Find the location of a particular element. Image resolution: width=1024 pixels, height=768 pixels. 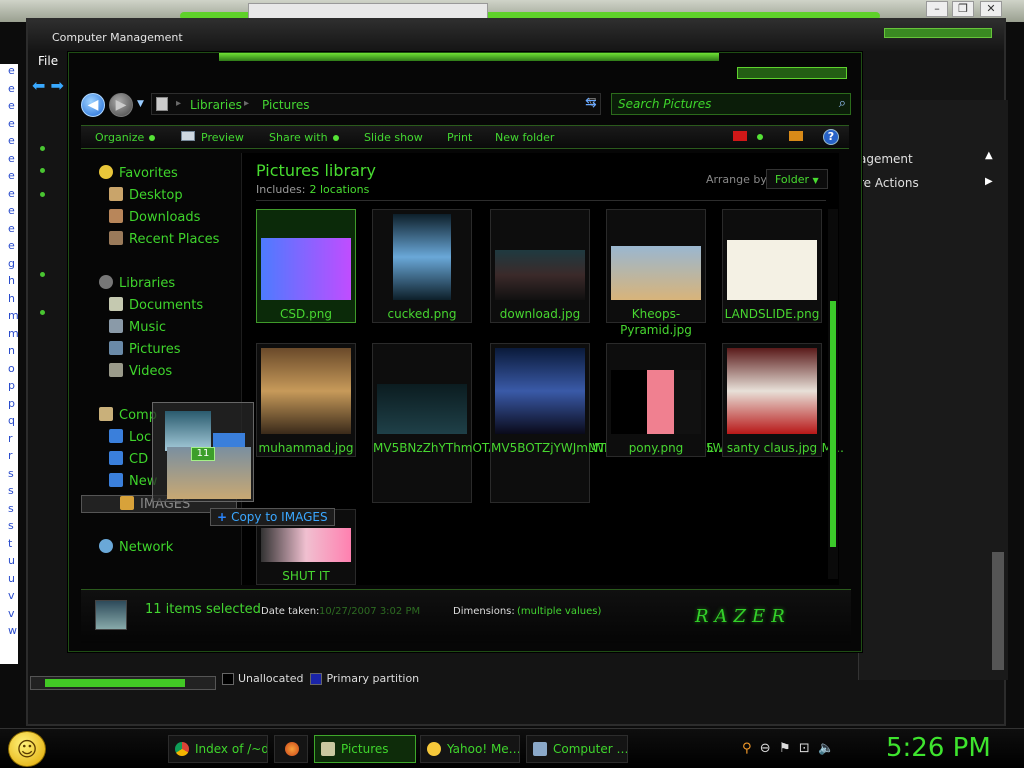

content-vertical-scrollbar is located at coordinates (833, 394).